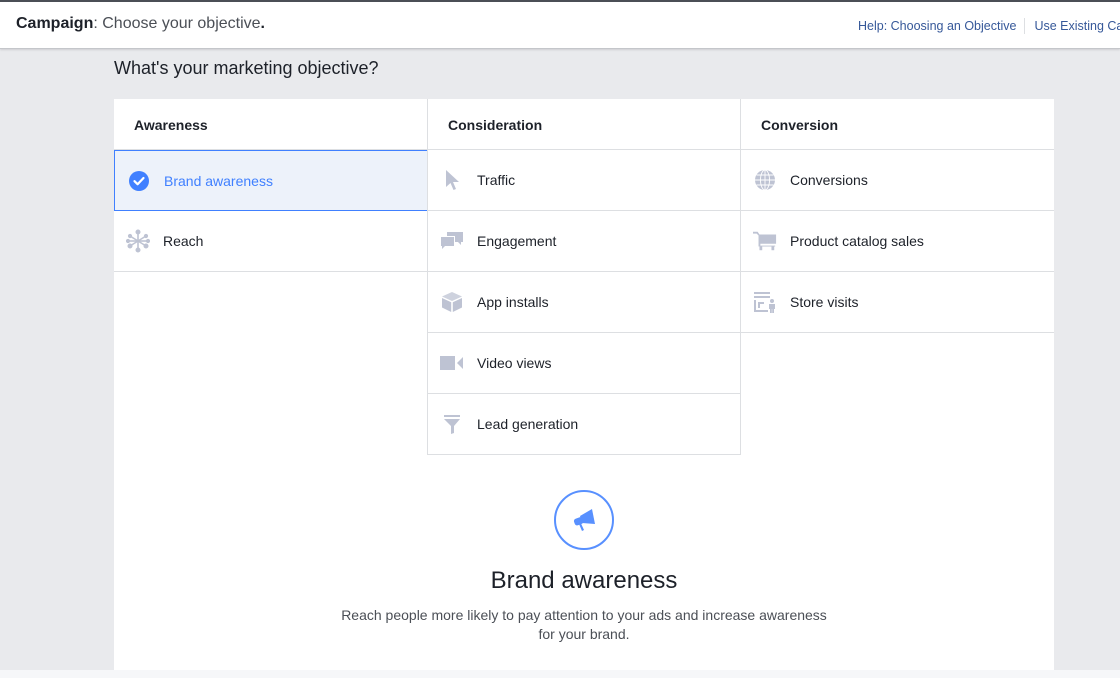 This screenshot has width=1120, height=678. What do you see at coordinates (765, 241) in the screenshot?
I see `shopping-cart-icon` at bounding box center [765, 241].